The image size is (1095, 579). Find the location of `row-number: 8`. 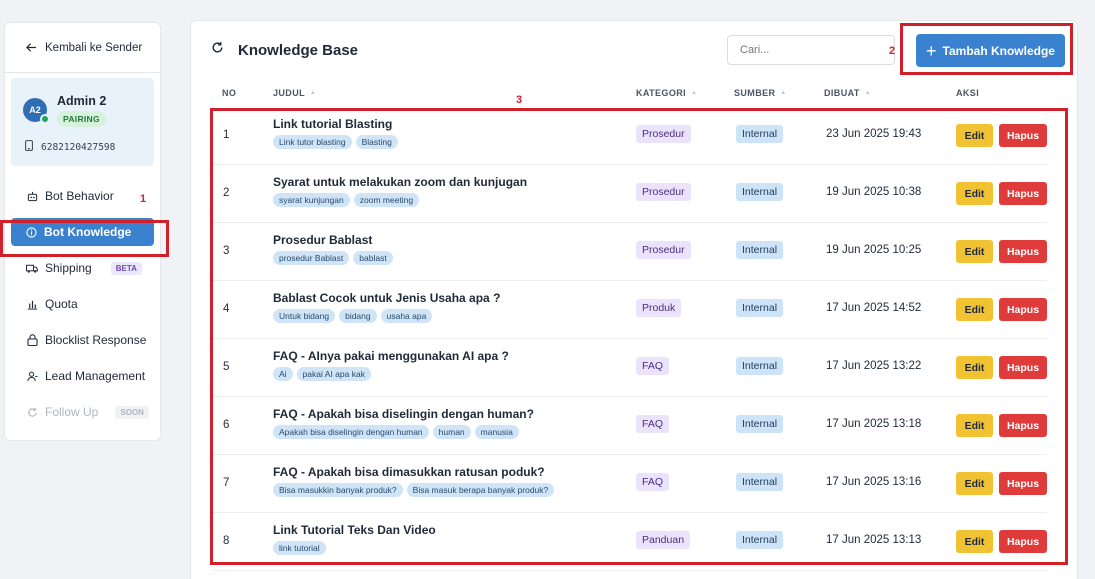

row-number: 8 is located at coordinates (226, 541).